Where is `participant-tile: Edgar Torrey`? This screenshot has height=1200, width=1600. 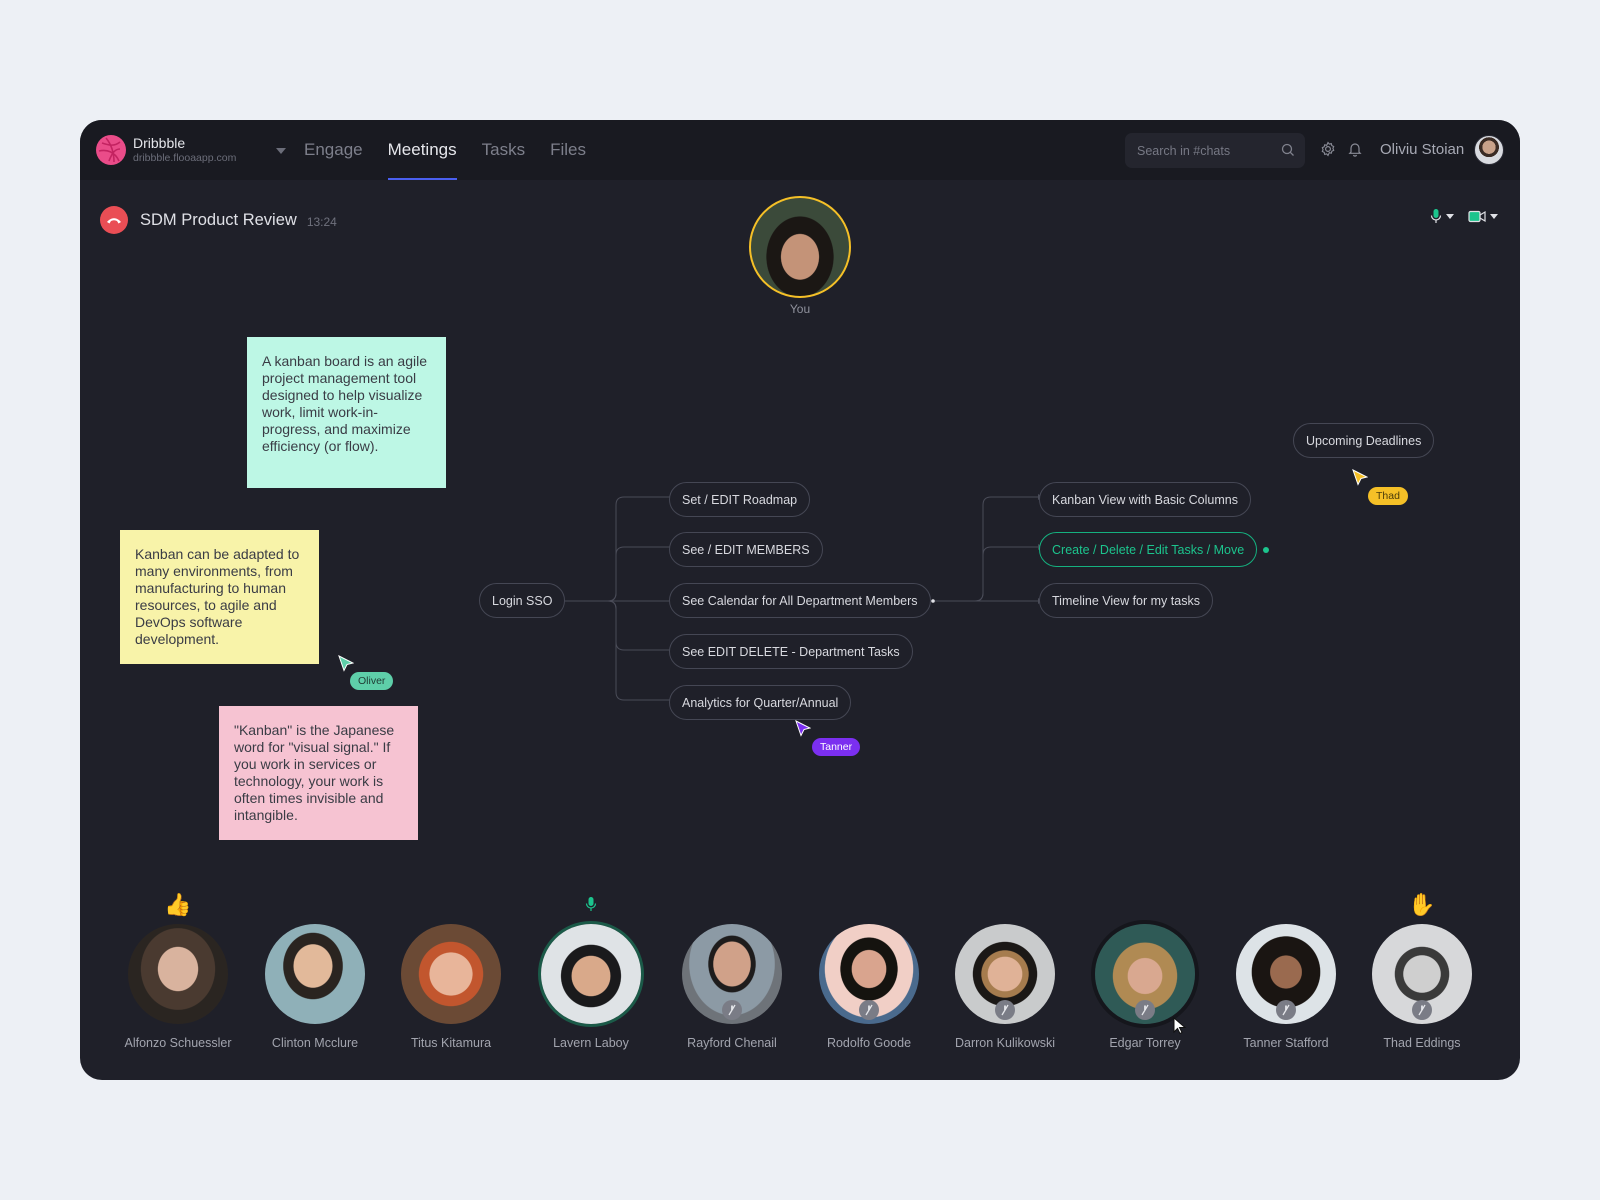 participant-tile: Edgar Torrey is located at coordinates (1145, 970).